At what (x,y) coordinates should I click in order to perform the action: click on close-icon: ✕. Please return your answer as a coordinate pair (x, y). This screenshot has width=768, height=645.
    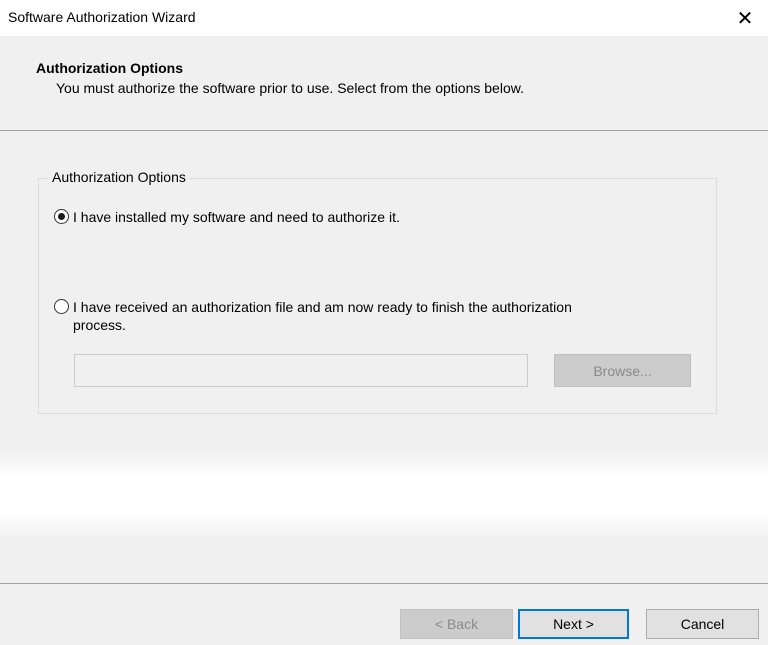
    Looking at the image, I should click on (745, 18).